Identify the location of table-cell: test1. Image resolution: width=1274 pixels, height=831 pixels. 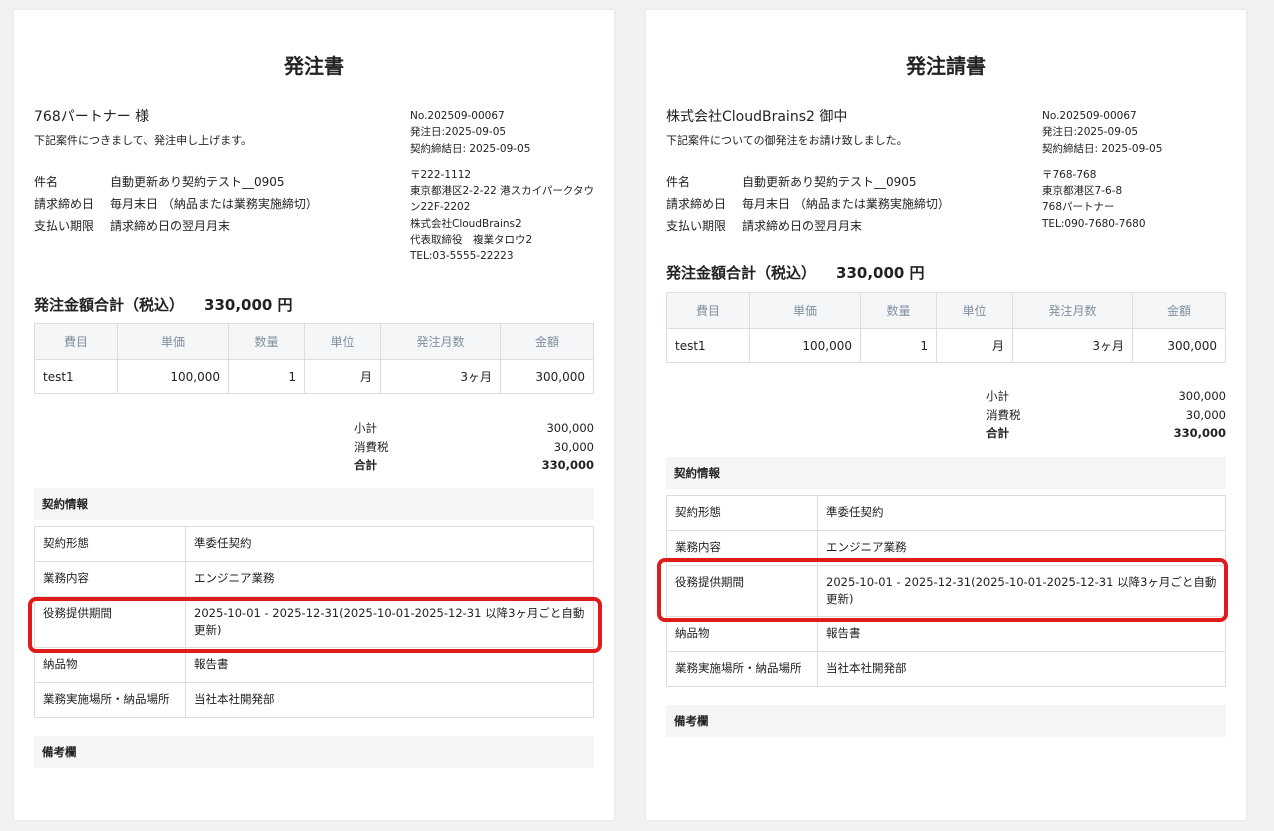
(708, 345).